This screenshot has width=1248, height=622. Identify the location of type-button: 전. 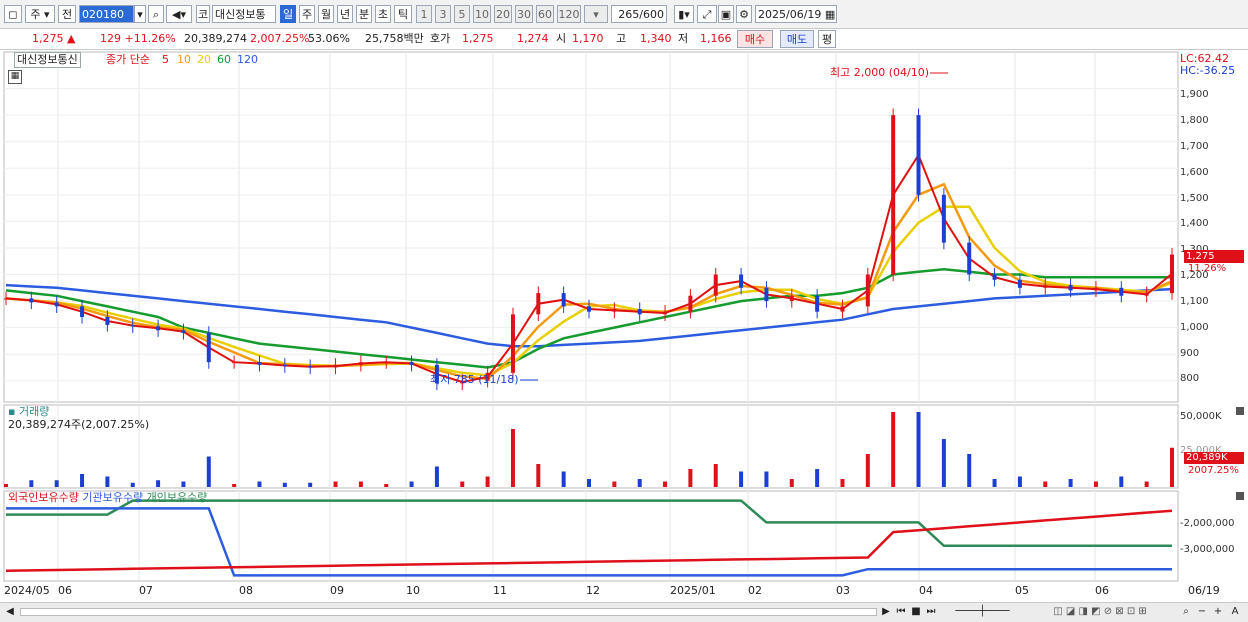
(67, 14).